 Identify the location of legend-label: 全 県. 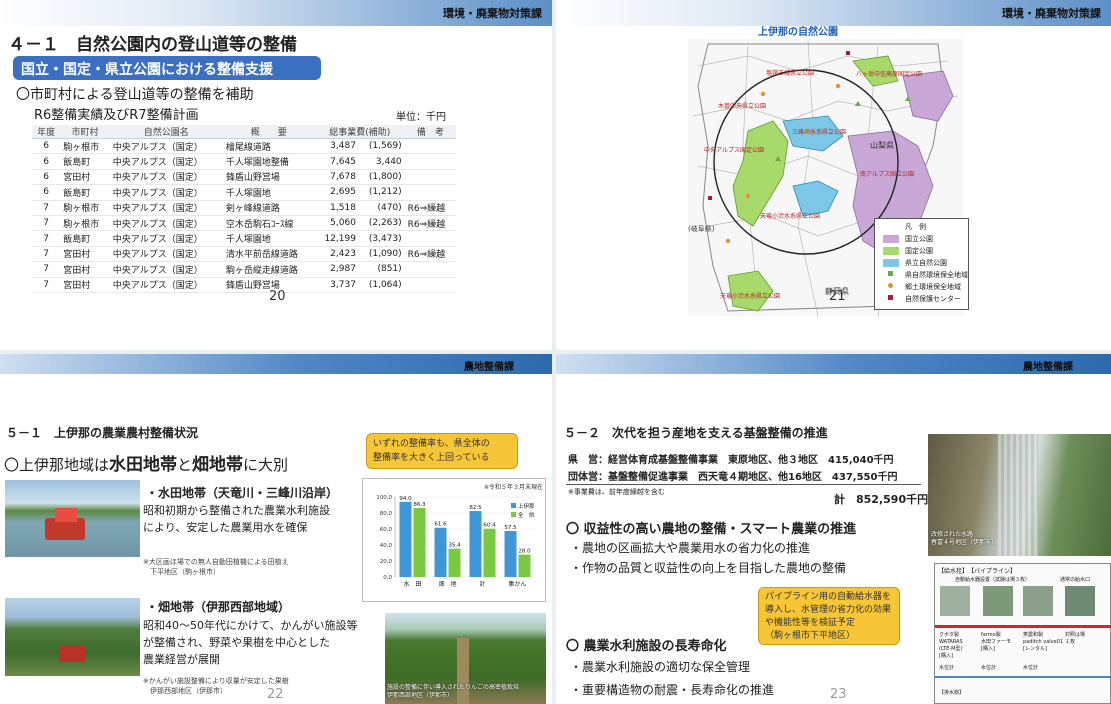
(526, 515).